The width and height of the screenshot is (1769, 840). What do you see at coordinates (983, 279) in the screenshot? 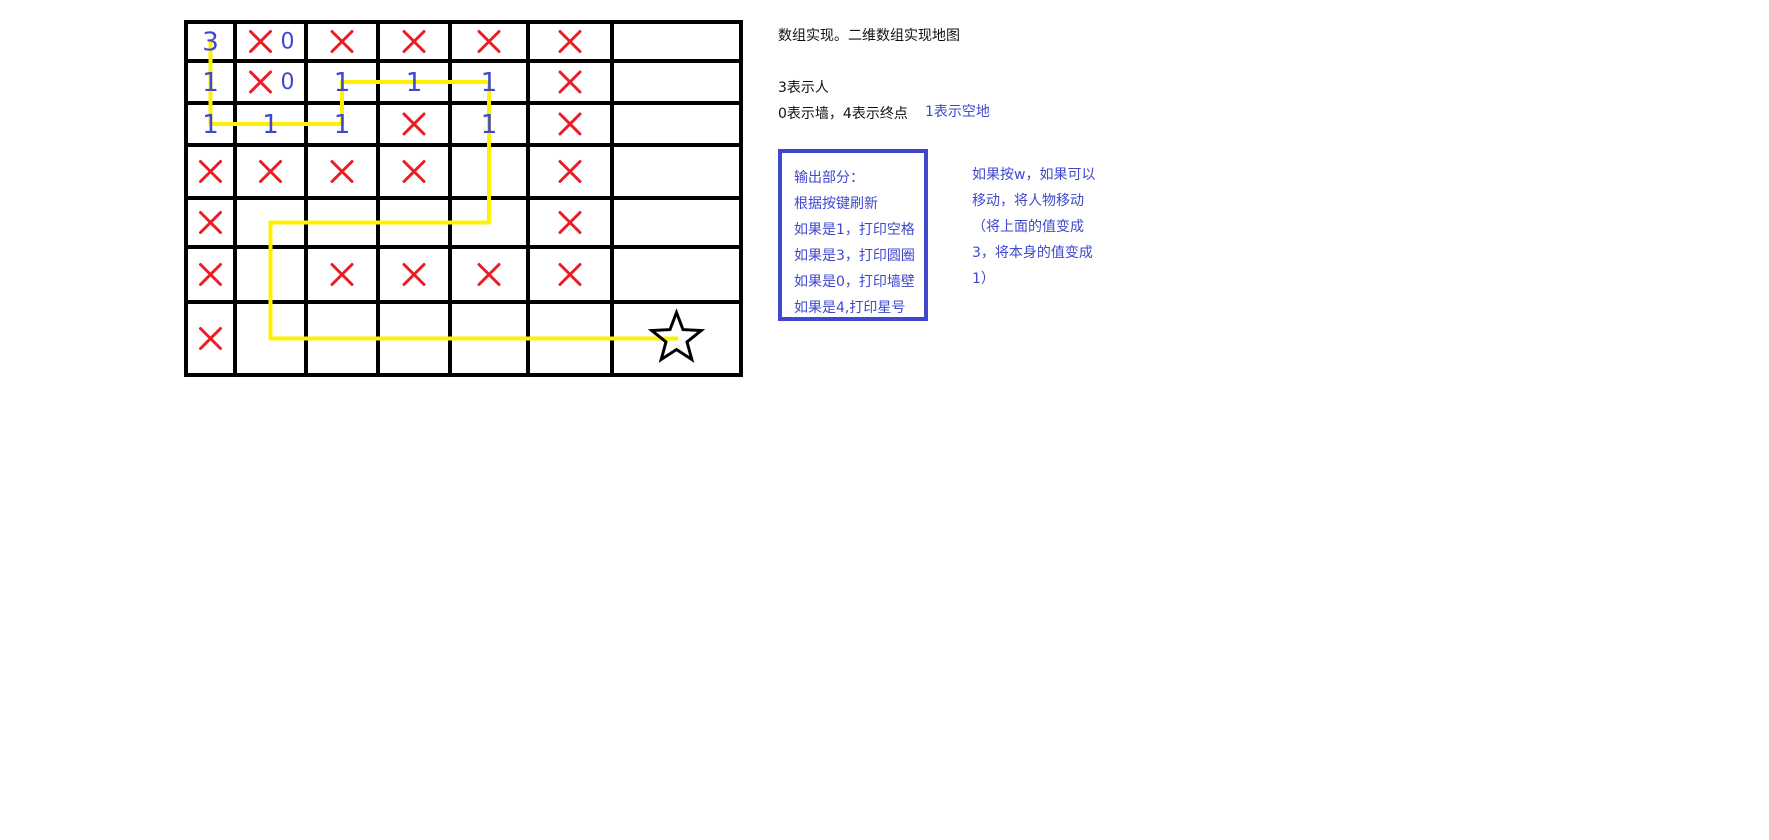
I see `move-note-line: 1）` at bounding box center [983, 279].